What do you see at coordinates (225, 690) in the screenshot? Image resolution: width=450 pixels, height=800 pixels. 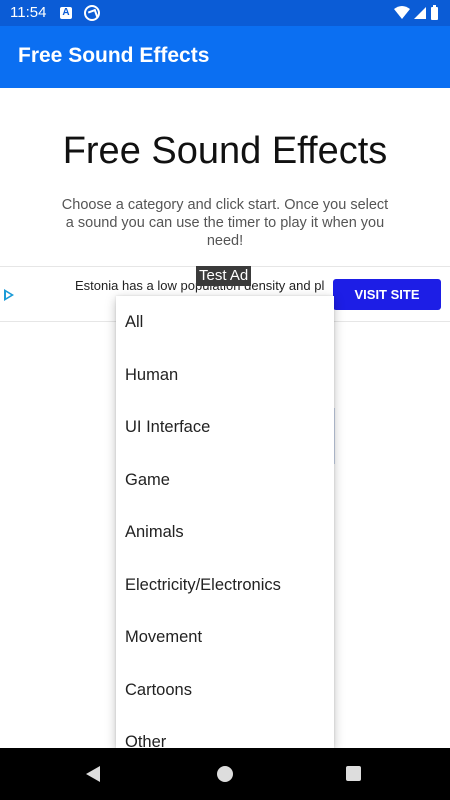 I see `dropdown-item-cartoons: Cartoons` at bounding box center [225, 690].